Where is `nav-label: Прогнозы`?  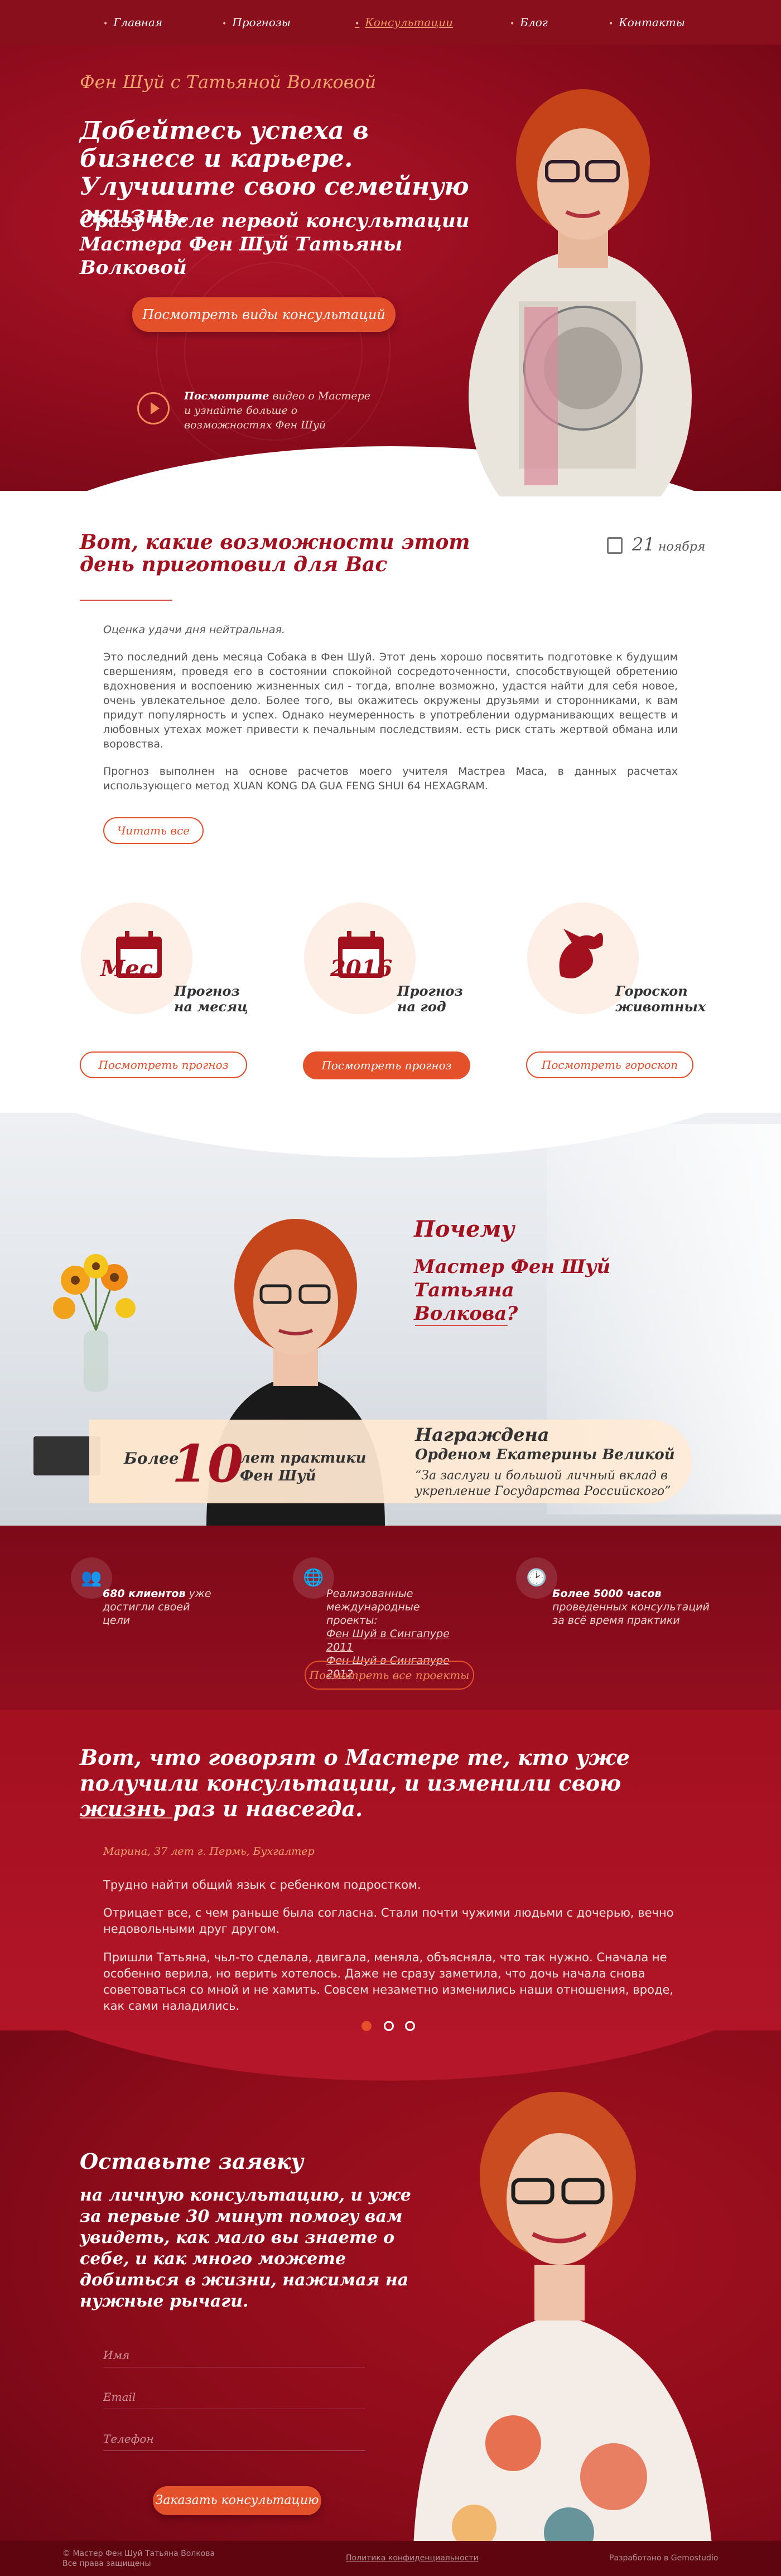 nav-label: Прогнозы is located at coordinates (261, 22).